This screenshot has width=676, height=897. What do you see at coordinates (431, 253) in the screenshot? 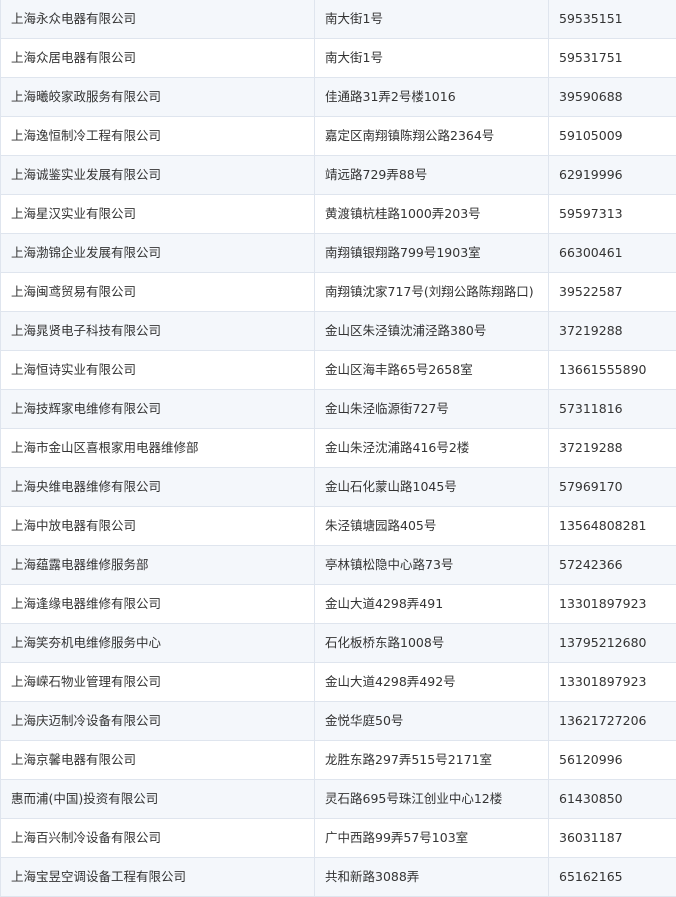
I see `address-cell: 南翔镇银翔路799号1903室` at bounding box center [431, 253].